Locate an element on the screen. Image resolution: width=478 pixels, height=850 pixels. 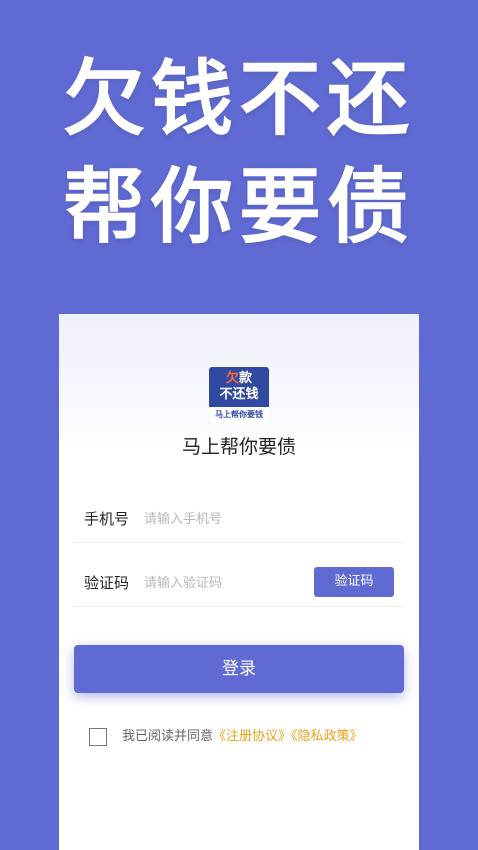
hero-headline-line1: 欠钱不还 is located at coordinates (238, 99).